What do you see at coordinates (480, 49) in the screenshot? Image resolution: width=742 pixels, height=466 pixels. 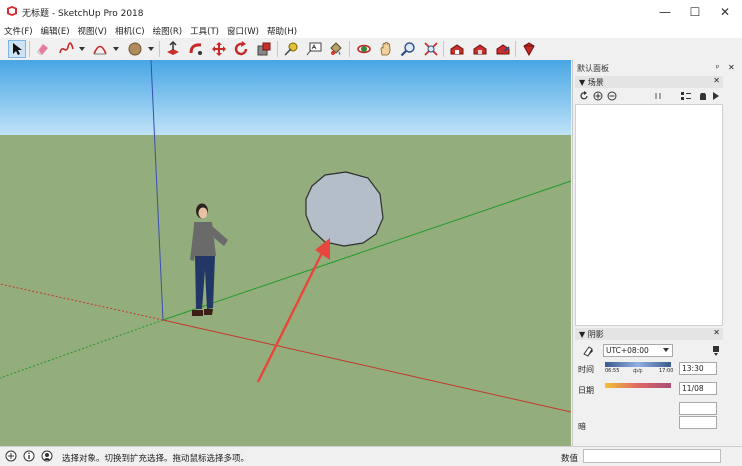 I see `extension-warehouse-button` at bounding box center [480, 49].